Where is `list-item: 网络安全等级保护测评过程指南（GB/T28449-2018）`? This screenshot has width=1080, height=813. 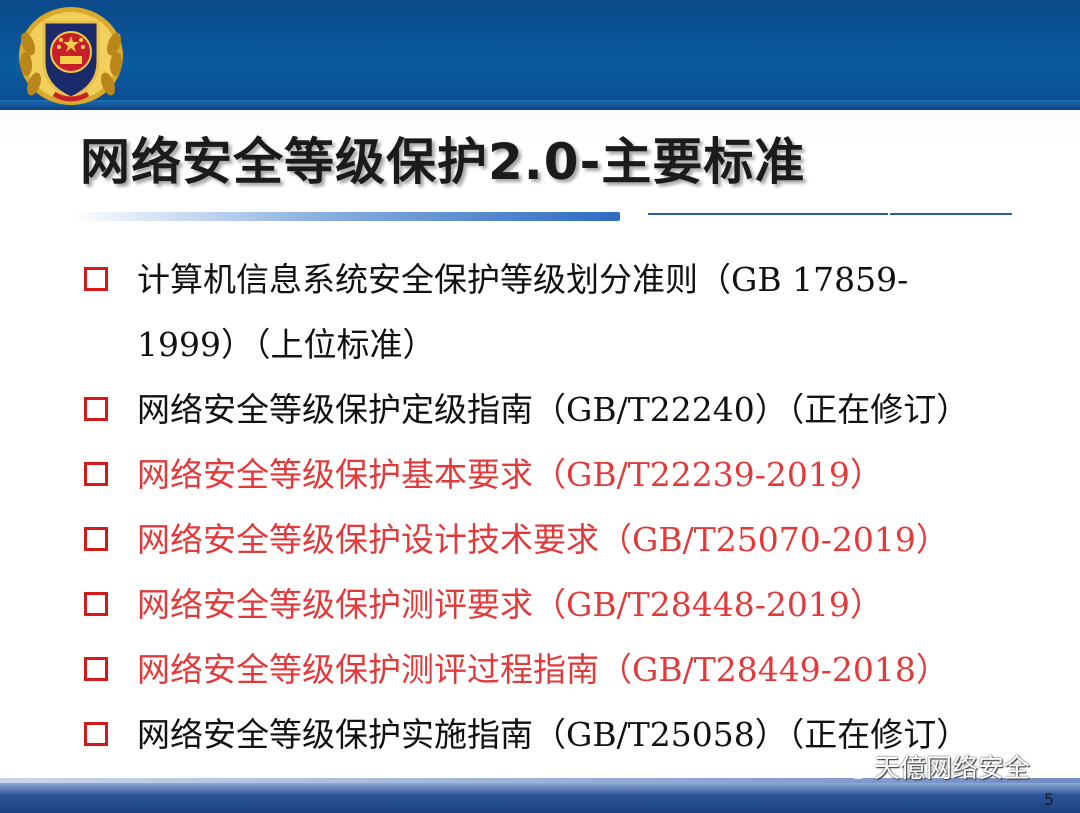
list-item: 网络安全等级保护测评过程指南（GB/T28449-2018） is located at coordinates (575, 669).